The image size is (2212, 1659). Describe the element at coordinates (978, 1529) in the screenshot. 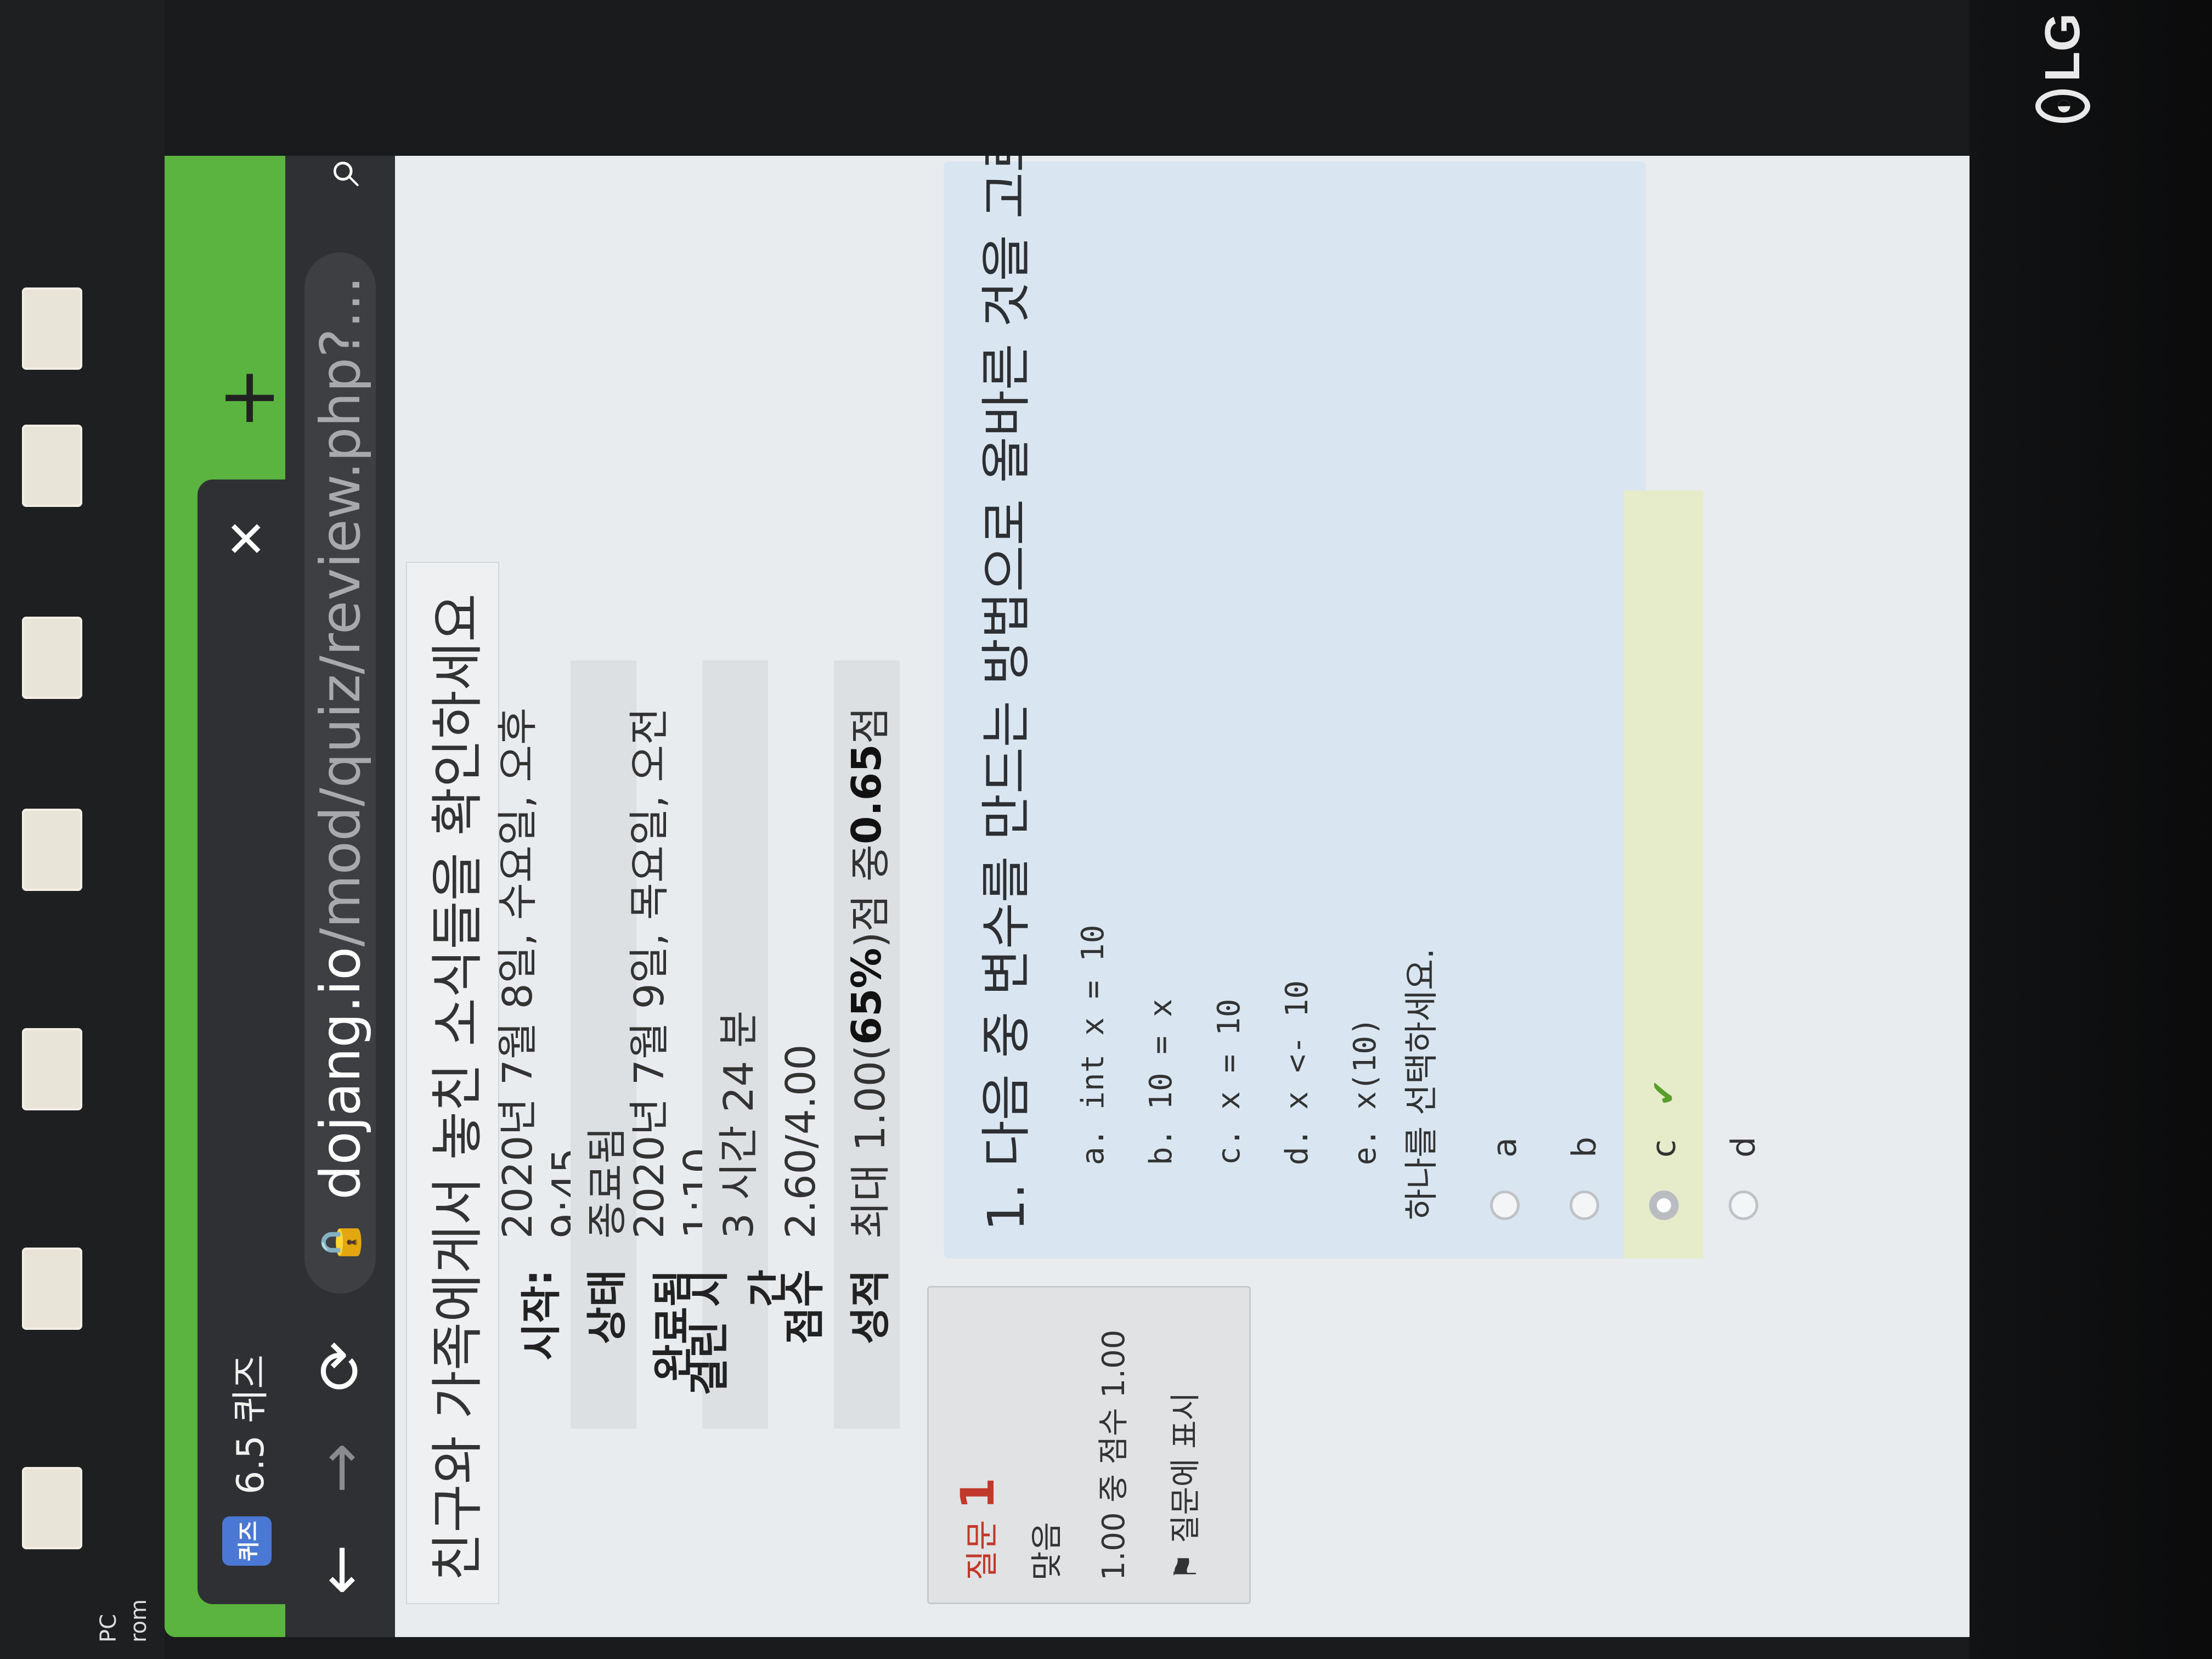

I see `question-number: 질문 1` at that location.